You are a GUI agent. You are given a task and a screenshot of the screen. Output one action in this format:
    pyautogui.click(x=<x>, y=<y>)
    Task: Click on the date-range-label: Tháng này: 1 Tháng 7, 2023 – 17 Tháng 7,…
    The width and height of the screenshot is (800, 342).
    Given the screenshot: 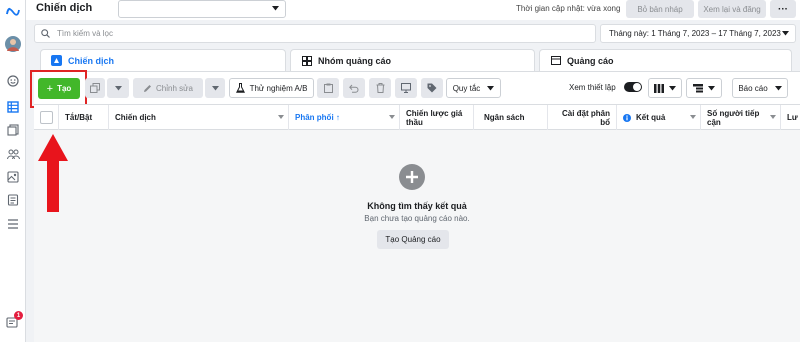 What is the action you would take?
    pyautogui.click(x=695, y=33)
    